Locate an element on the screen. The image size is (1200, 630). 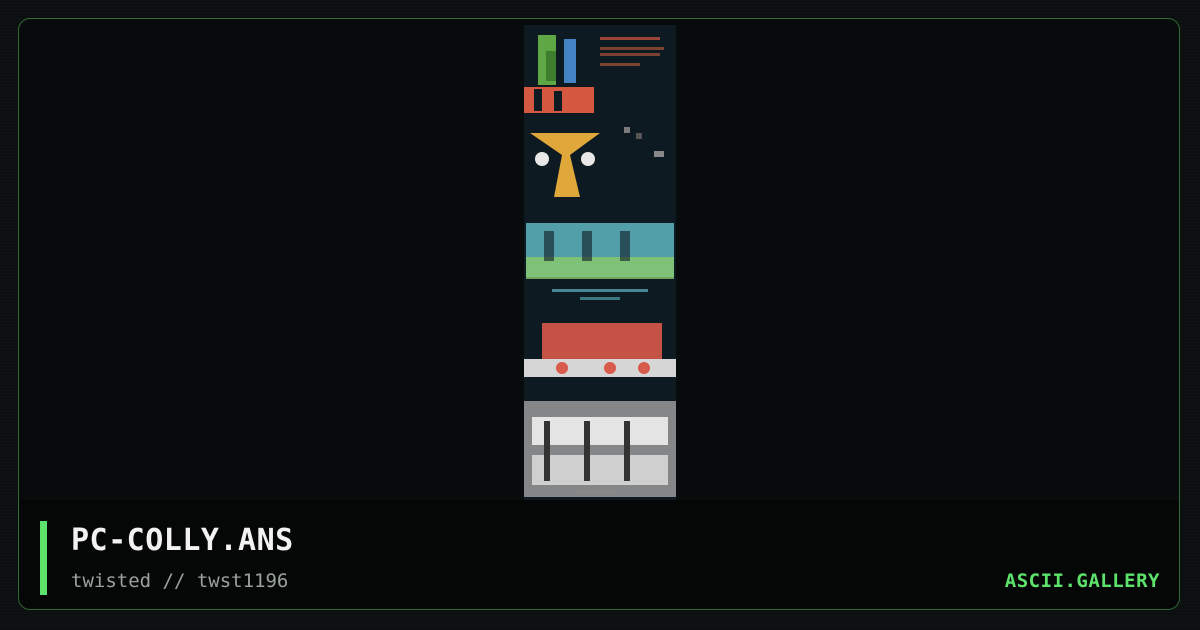
ansi-artwork-thumbnail is located at coordinates (600, 263).